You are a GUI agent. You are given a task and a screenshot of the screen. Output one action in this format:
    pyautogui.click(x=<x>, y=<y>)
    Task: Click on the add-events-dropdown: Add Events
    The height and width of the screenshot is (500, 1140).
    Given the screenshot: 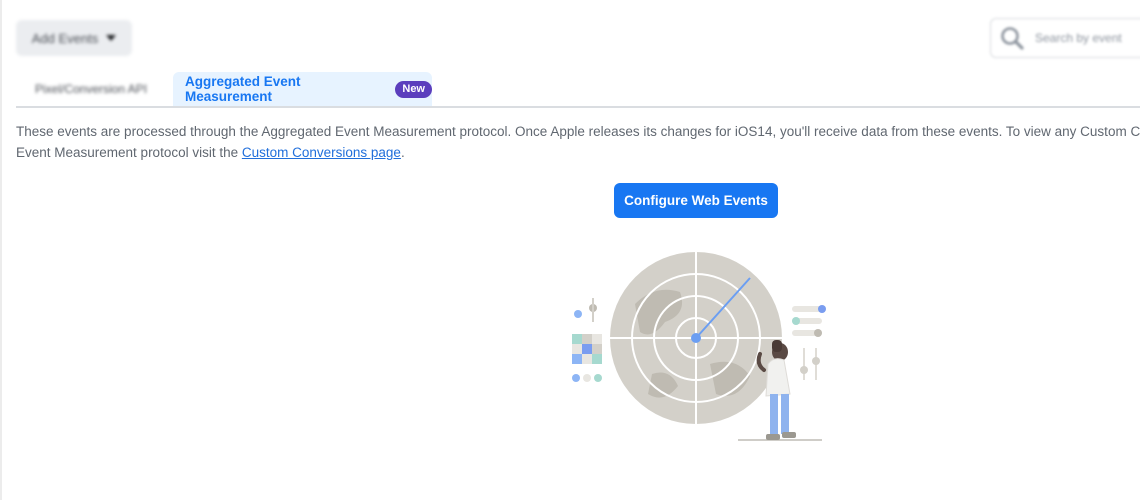 What is the action you would take?
    pyautogui.click(x=74, y=38)
    